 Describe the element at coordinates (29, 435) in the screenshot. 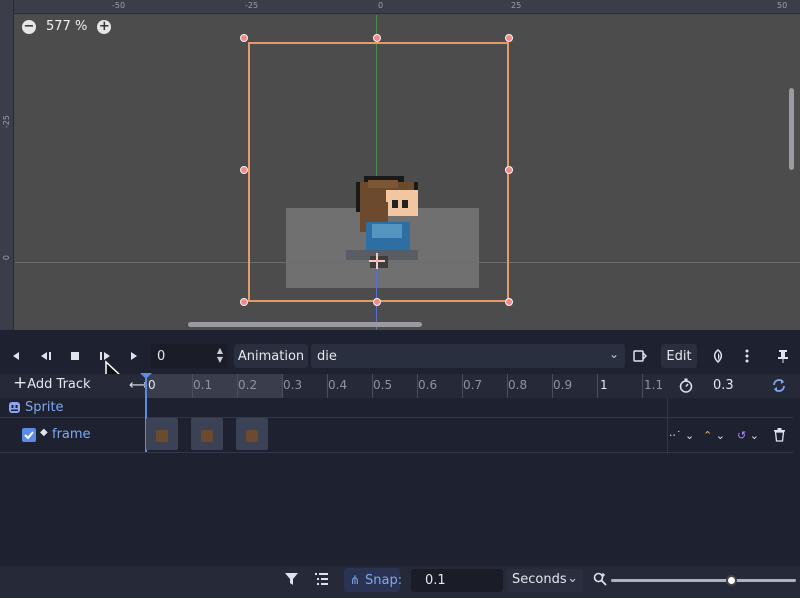

I see `track-enable-checkbox` at that location.